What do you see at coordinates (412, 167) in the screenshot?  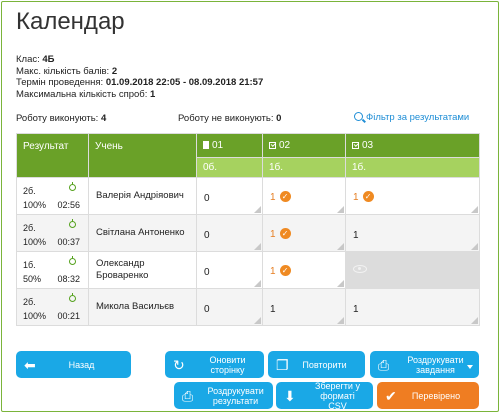 I see `task-max-03: 1б.` at bounding box center [412, 167].